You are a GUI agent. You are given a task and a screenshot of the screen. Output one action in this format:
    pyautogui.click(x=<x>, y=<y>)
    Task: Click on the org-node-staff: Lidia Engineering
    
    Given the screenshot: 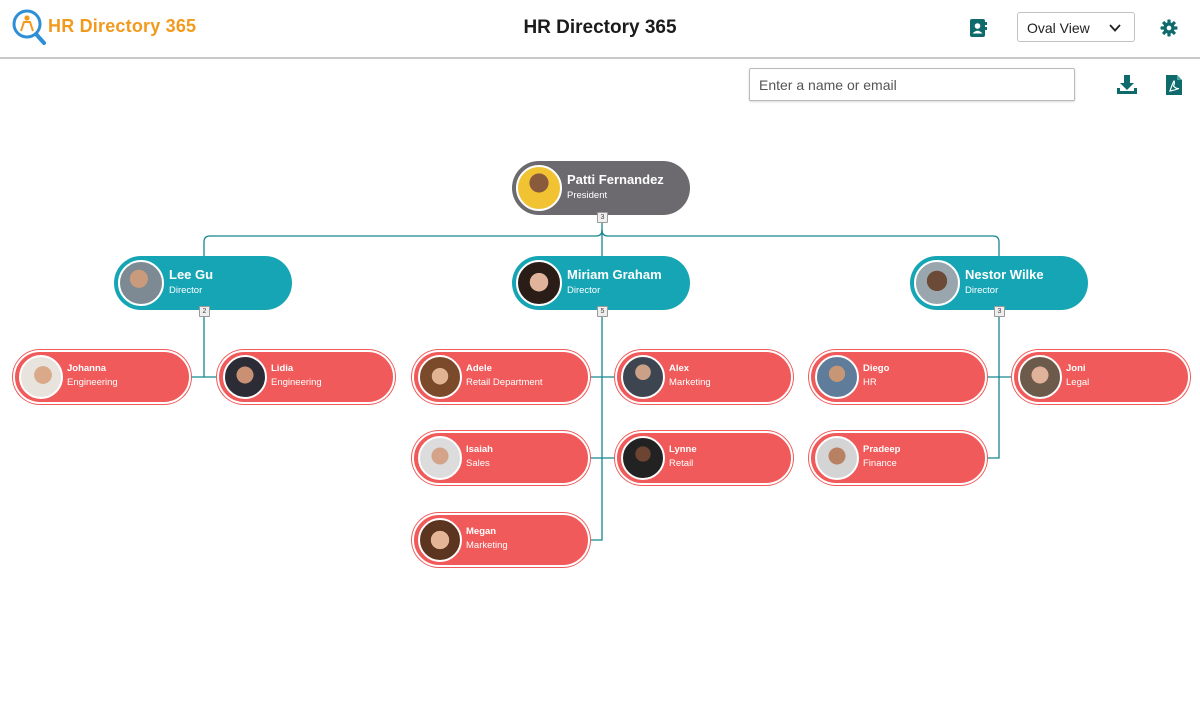 What is the action you would take?
    pyautogui.click(x=306, y=377)
    